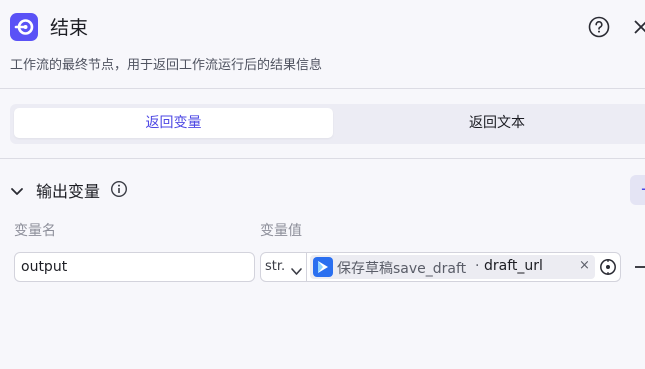 The width and height of the screenshot is (645, 369). What do you see at coordinates (599, 27) in the screenshot?
I see `question-circle-icon` at bounding box center [599, 27].